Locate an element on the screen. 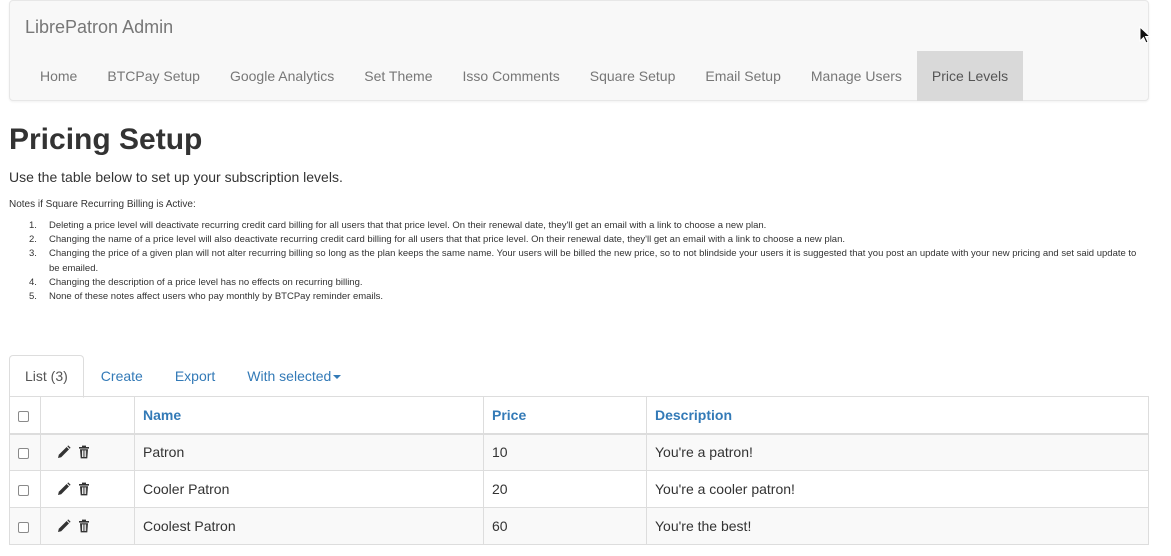 The image size is (1171, 556). list-tabs: List (3) Create Export With selected is located at coordinates (579, 376).